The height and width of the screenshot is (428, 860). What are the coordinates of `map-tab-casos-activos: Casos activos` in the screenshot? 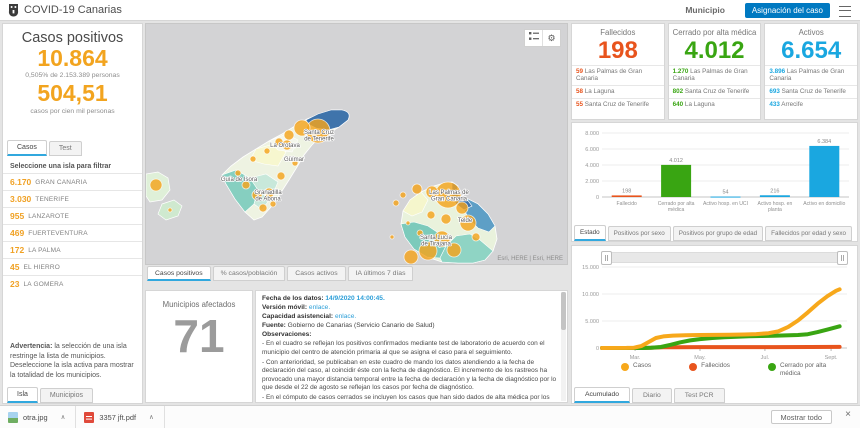 It's located at (316, 273).